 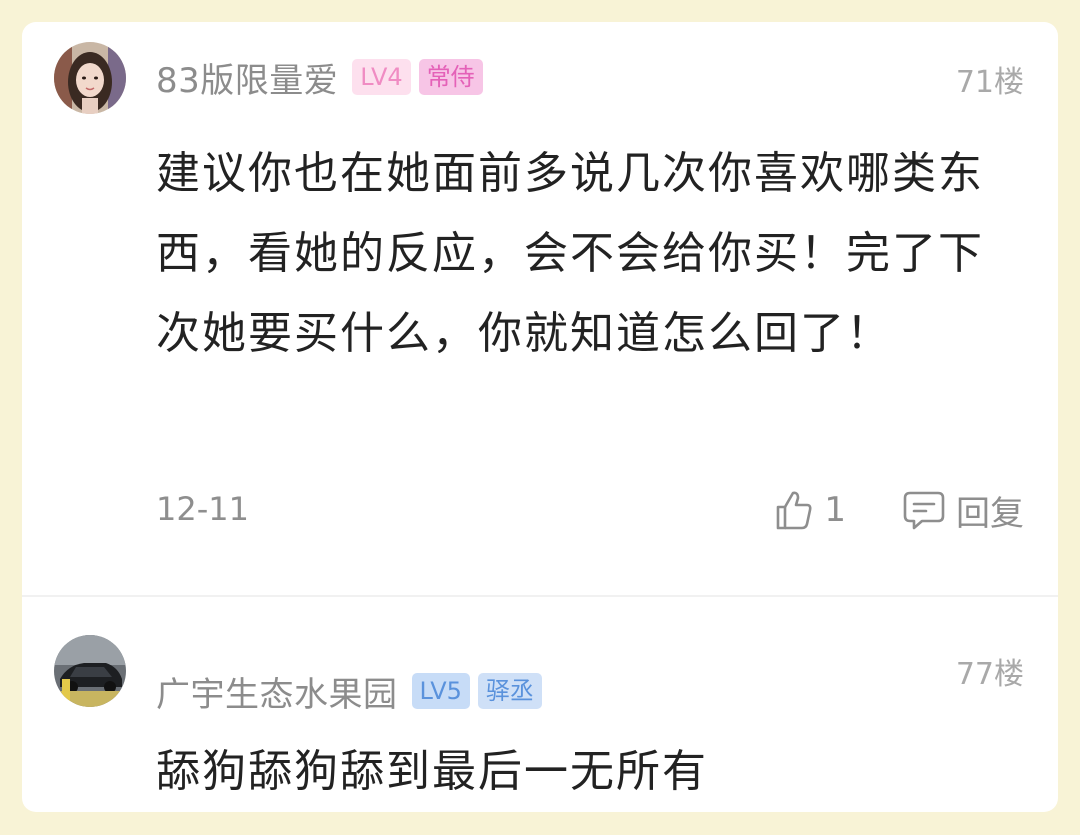 I want to click on level-badge: LV5, so click(x=440, y=691).